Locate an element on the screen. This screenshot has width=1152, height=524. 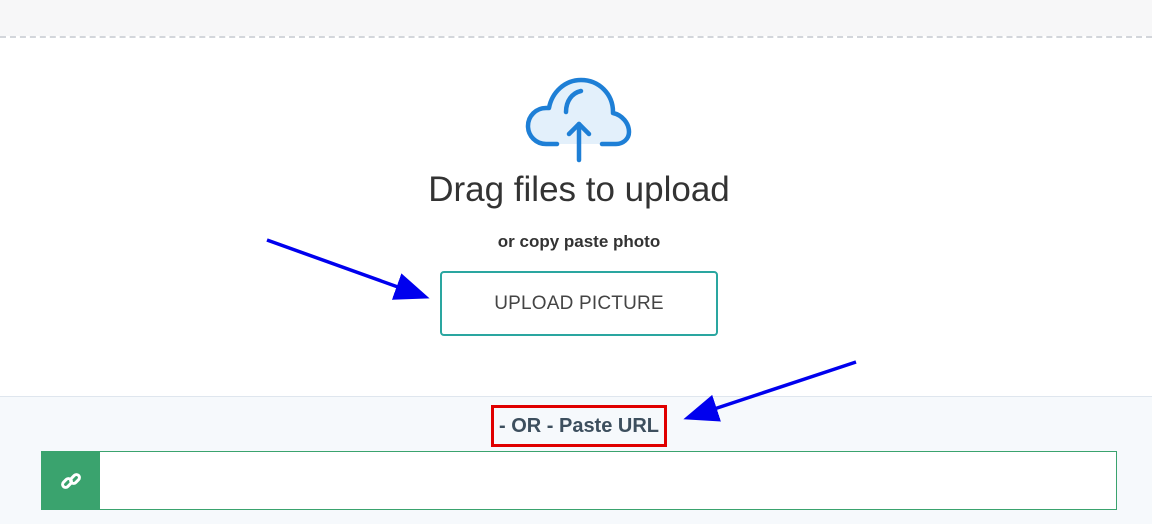
upload-picture-button: UPLOAD PICTURE is located at coordinates (579, 303).